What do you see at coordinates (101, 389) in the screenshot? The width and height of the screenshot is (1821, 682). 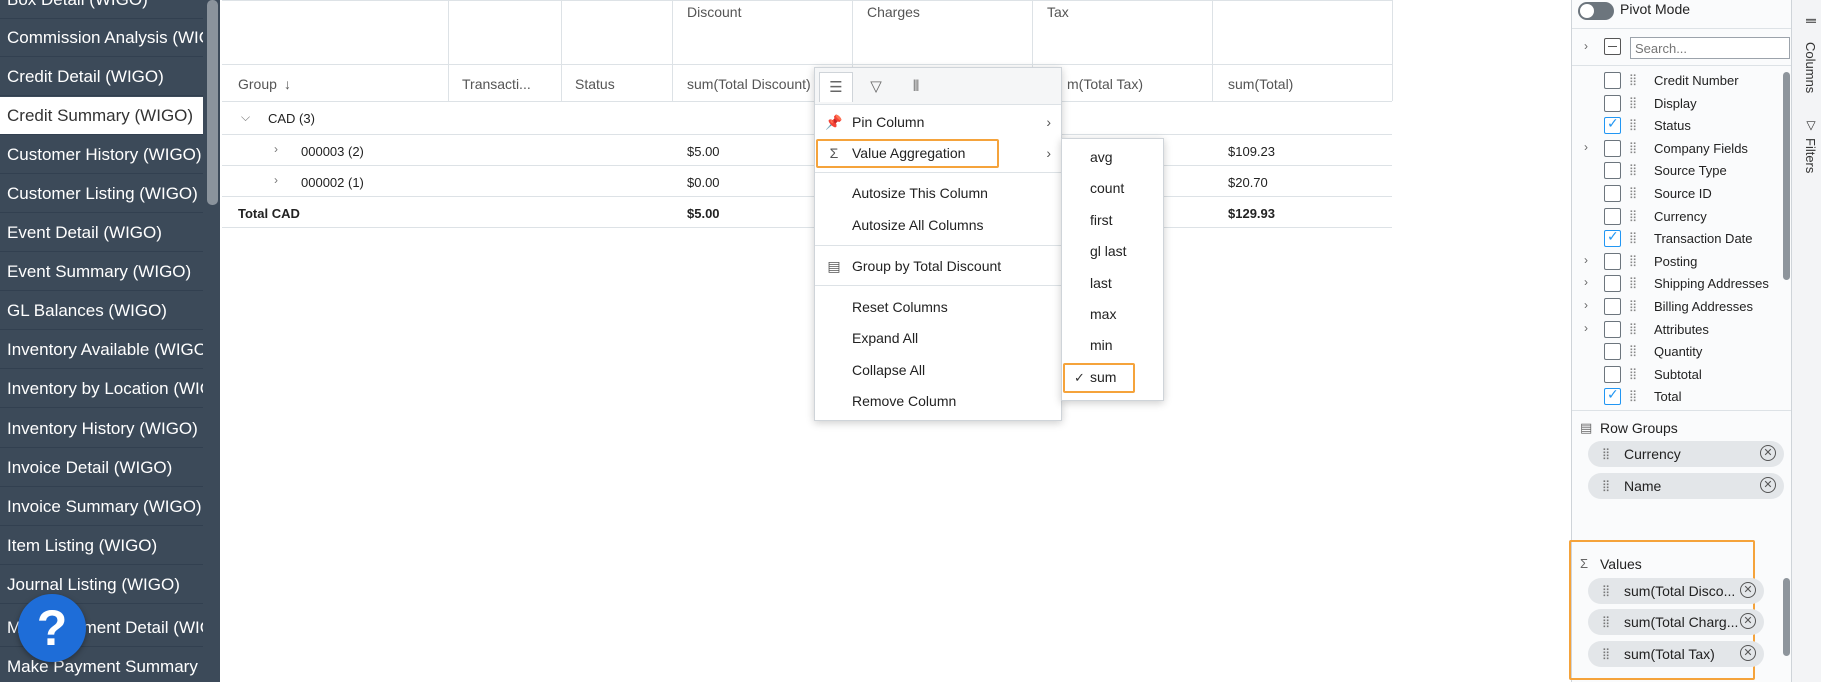 I see `sidebar-item-inventory-by-location: Inventory by Location (WIGO)` at bounding box center [101, 389].